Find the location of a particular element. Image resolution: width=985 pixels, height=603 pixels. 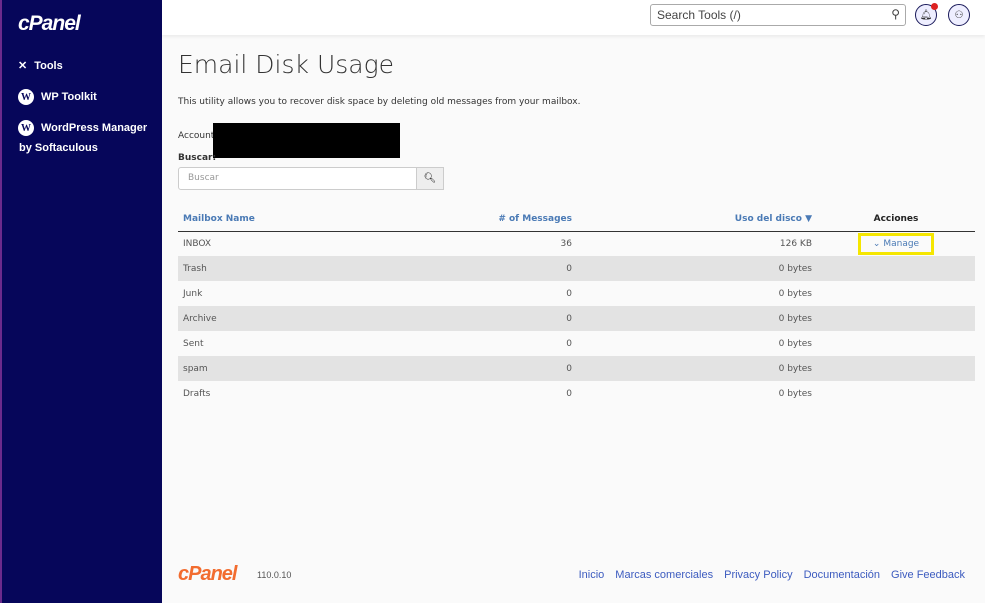

link-trademarks: Marcas comerciales is located at coordinates (664, 575).